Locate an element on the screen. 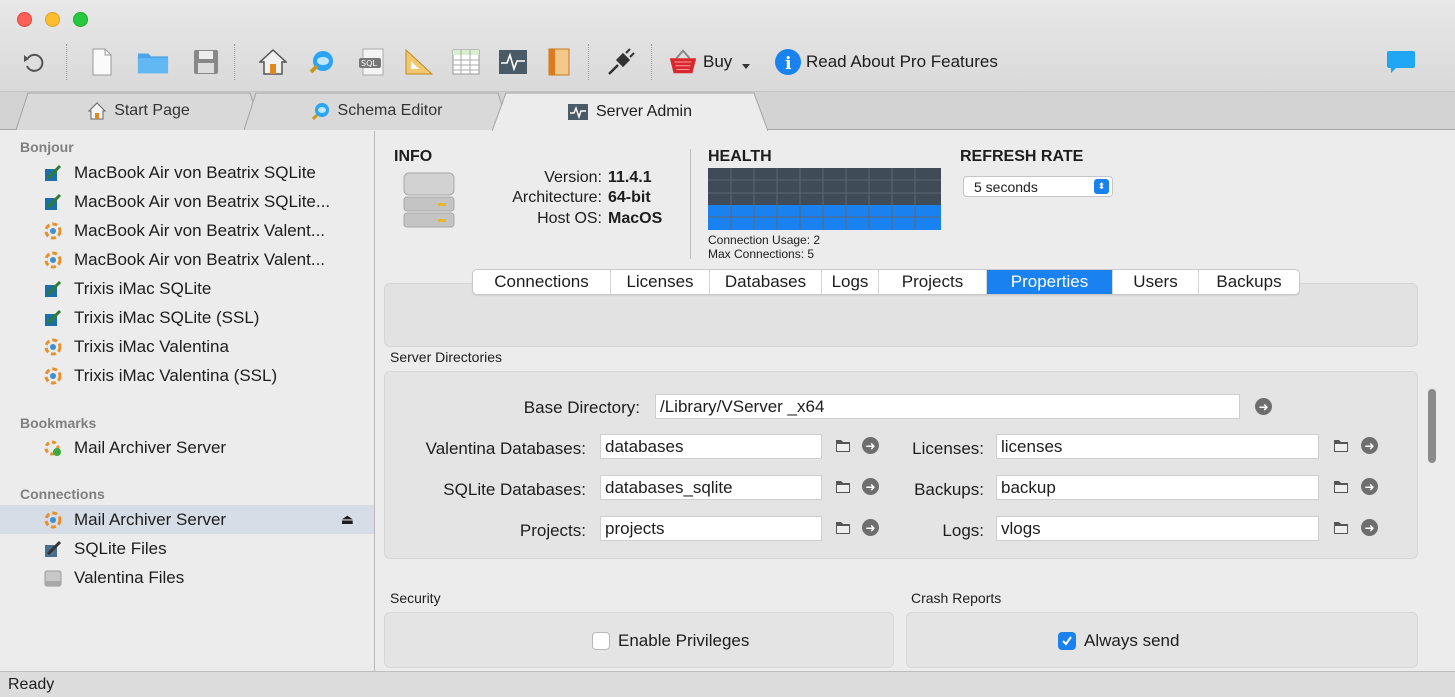 The height and width of the screenshot is (697, 1455). backups-field: backup is located at coordinates (1157, 487).